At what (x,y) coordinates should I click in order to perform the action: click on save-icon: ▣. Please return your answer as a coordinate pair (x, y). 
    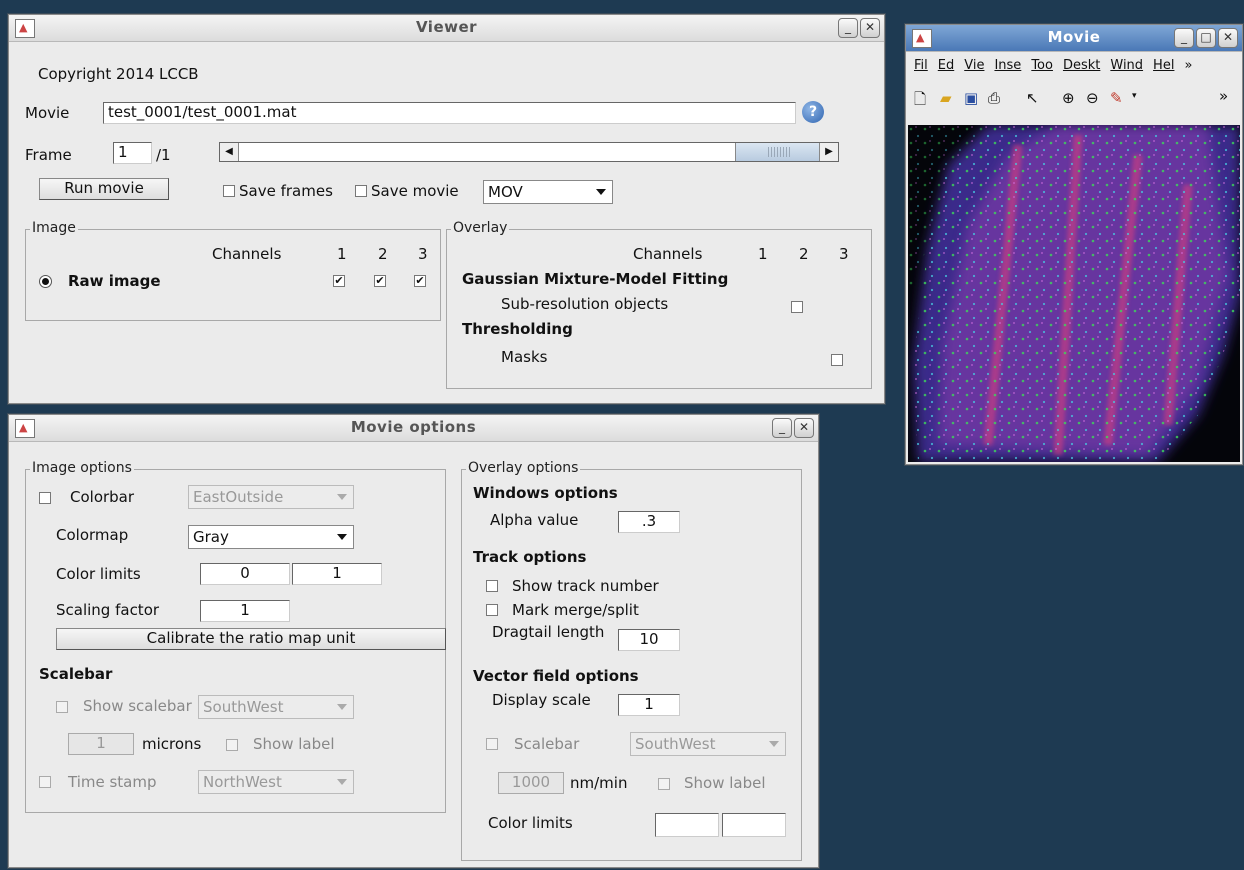
    Looking at the image, I should click on (971, 98).